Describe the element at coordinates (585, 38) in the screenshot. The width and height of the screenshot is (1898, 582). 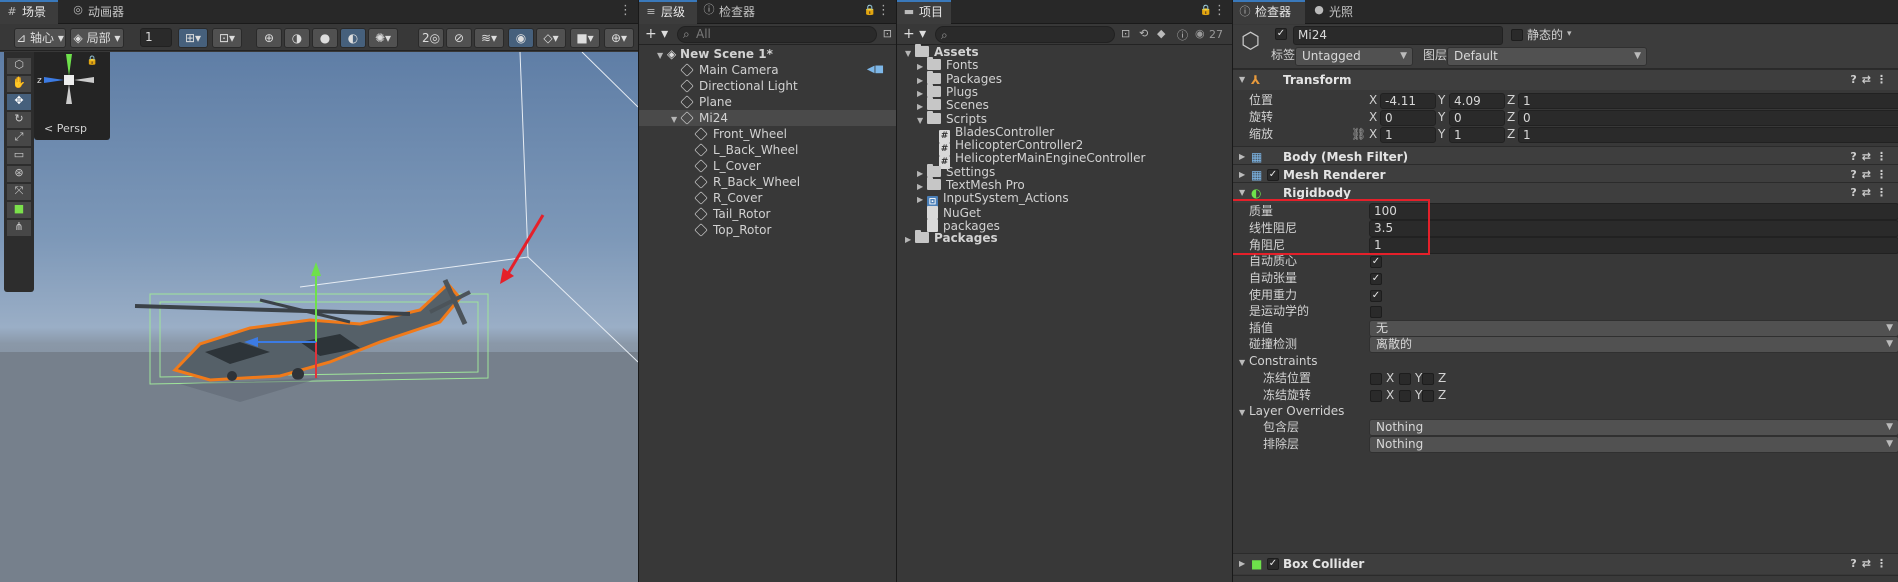
I see `camera-settings-button: ■▾` at that location.